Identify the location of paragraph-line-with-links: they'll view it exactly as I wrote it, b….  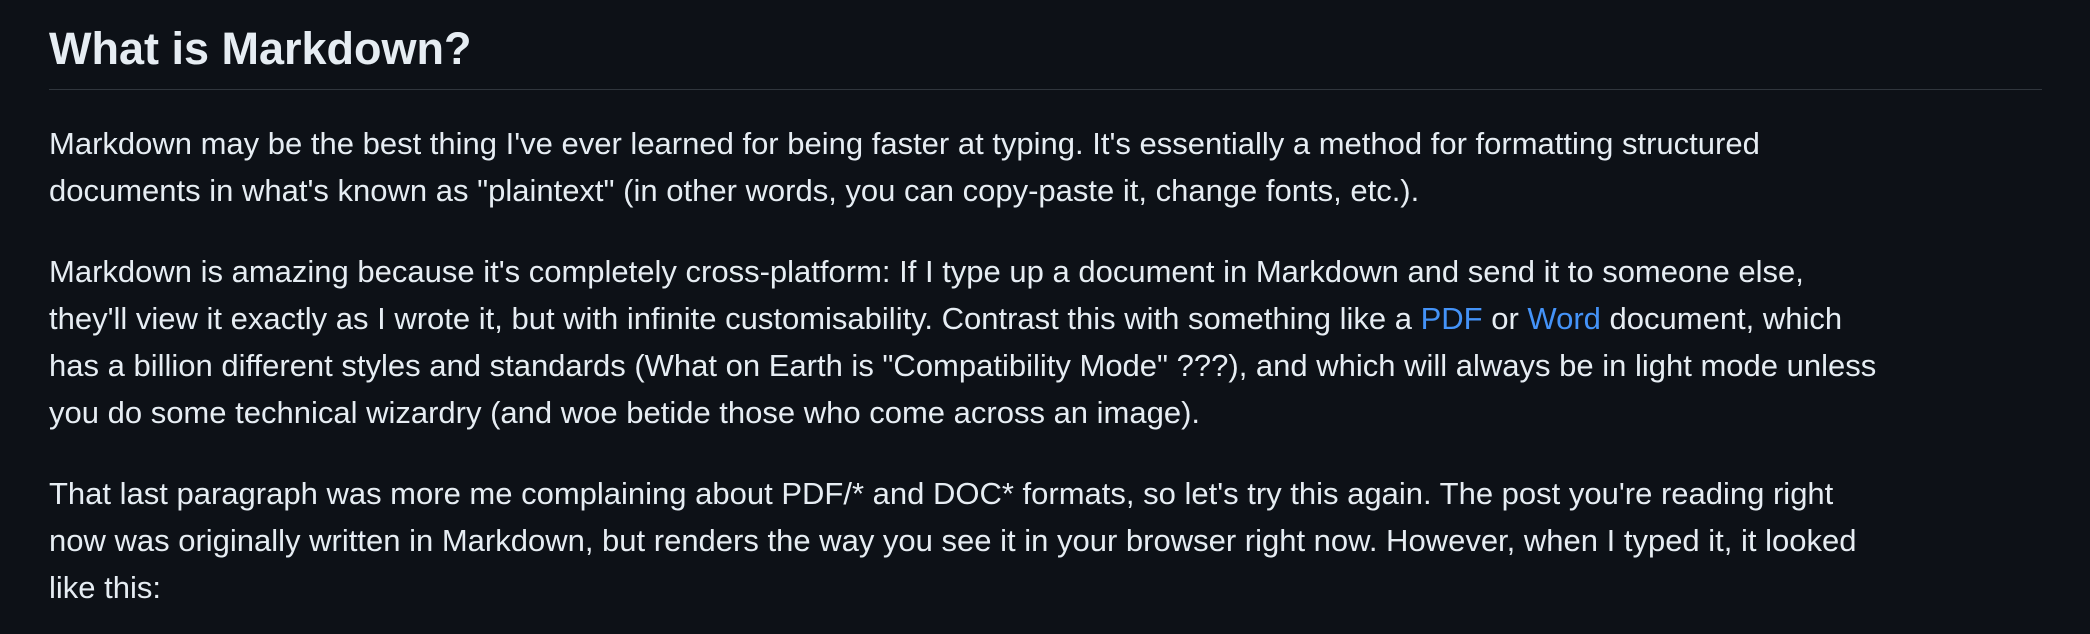
(1045, 318).